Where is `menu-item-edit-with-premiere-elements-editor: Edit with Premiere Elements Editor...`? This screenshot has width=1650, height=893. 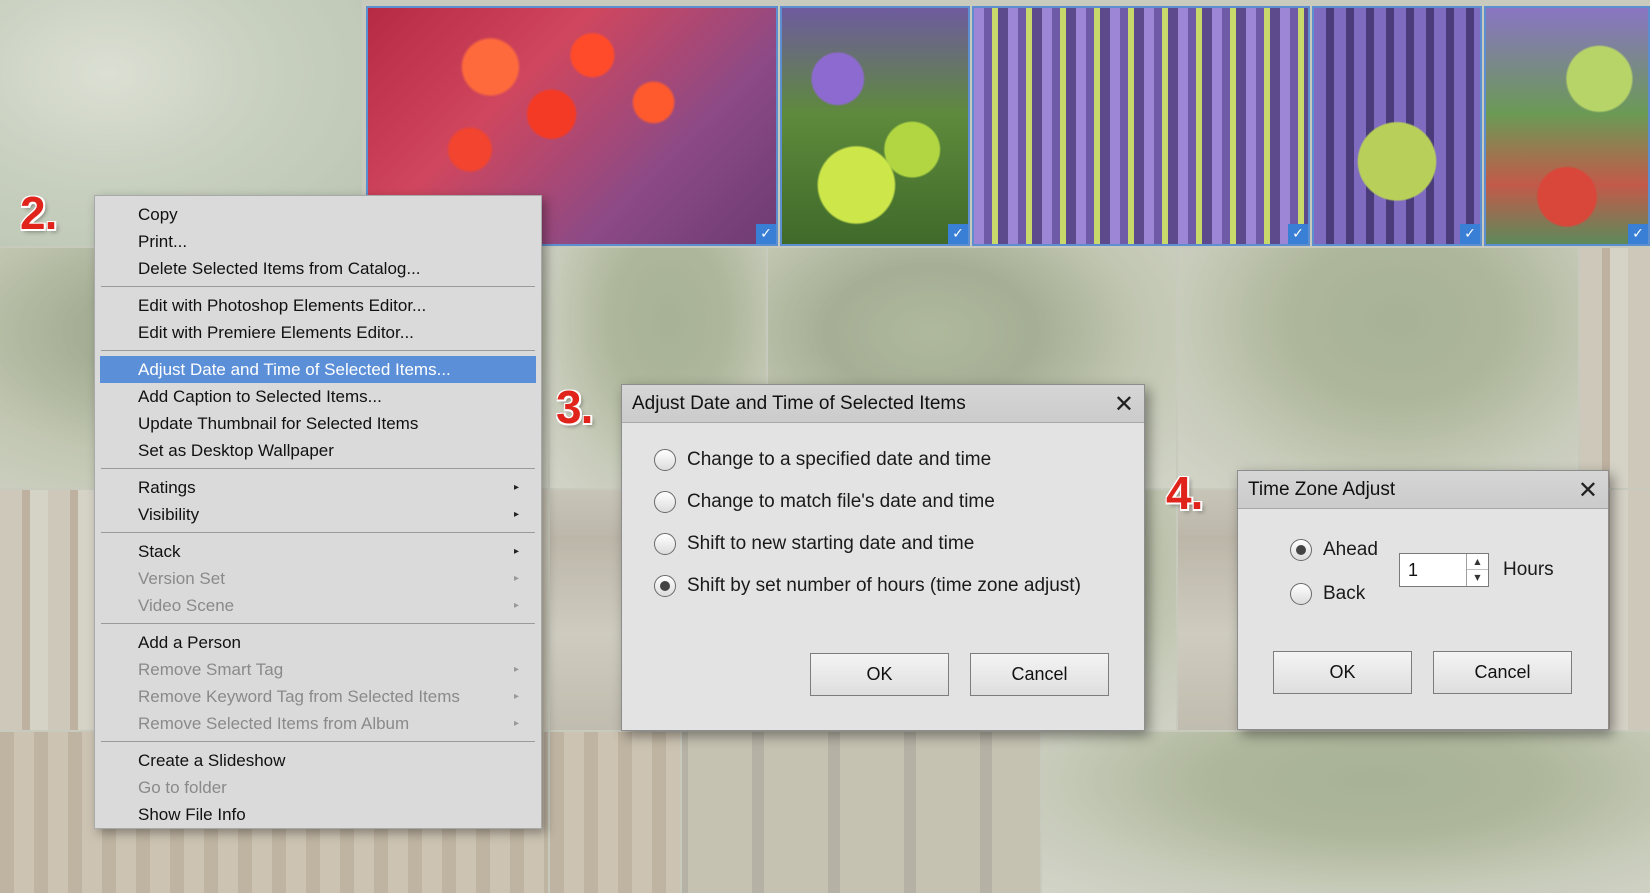 menu-item-edit-with-premiere-elements-editor: Edit with Premiere Elements Editor... is located at coordinates (318, 332).